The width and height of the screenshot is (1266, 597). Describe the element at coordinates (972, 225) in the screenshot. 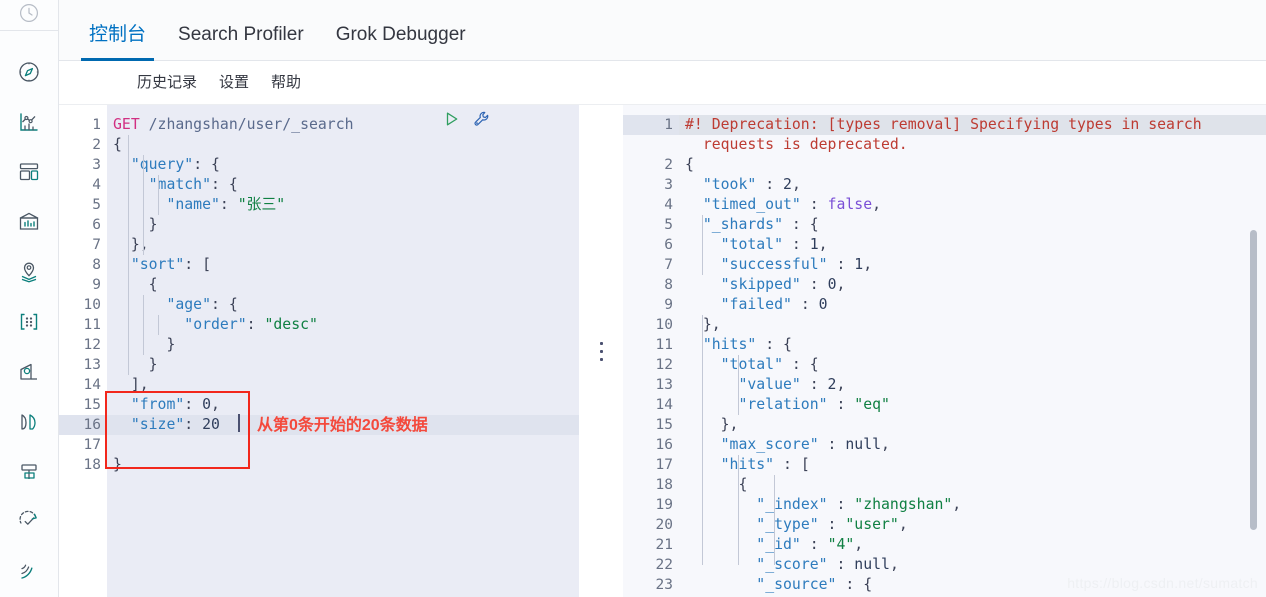

I see `code-line: "_shards" : {` at that location.